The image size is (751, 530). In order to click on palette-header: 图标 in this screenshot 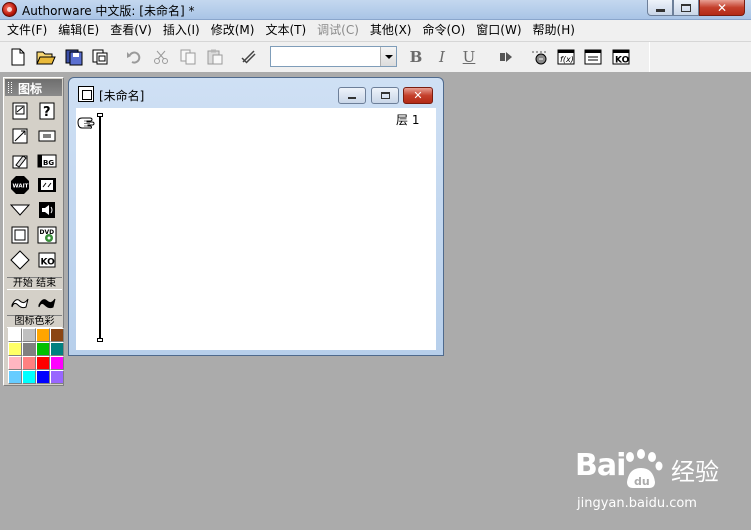, I will do `click(33, 87)`.